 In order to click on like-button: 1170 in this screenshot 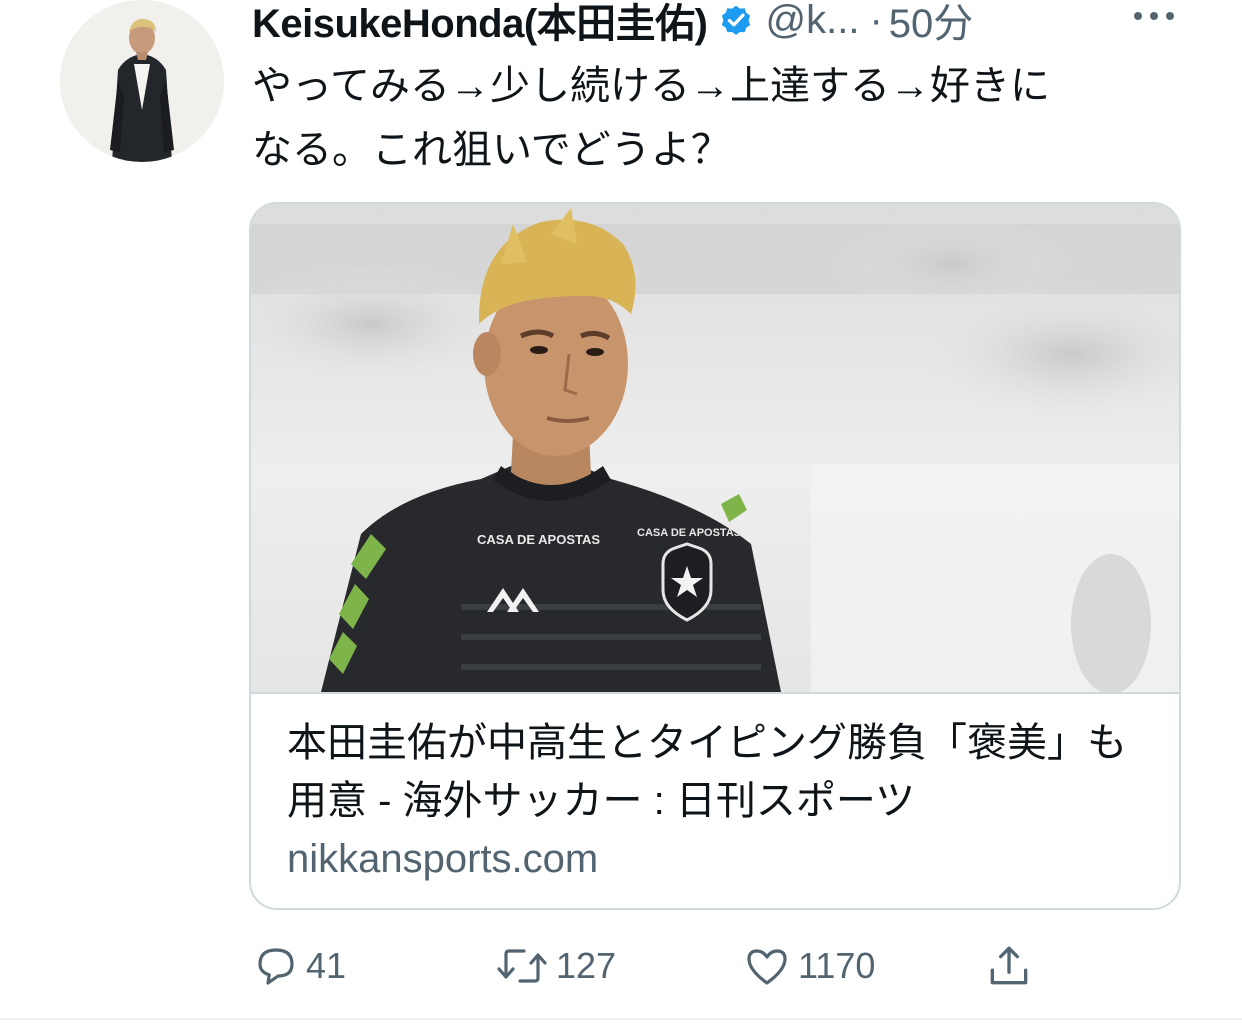, I will do `click(808, 966)`.